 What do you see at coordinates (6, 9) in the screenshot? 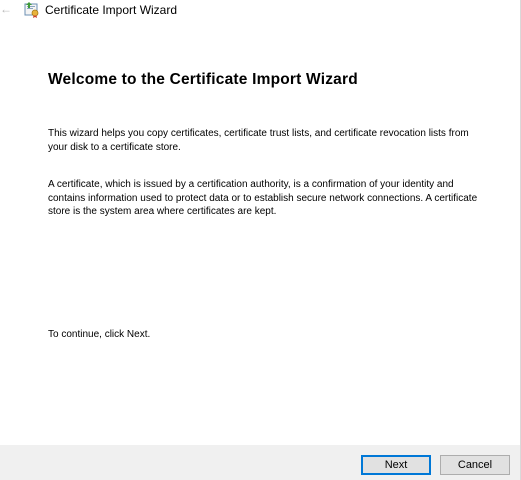
I see `back-arrow-icon: ←` at bounding box center [6, 9].